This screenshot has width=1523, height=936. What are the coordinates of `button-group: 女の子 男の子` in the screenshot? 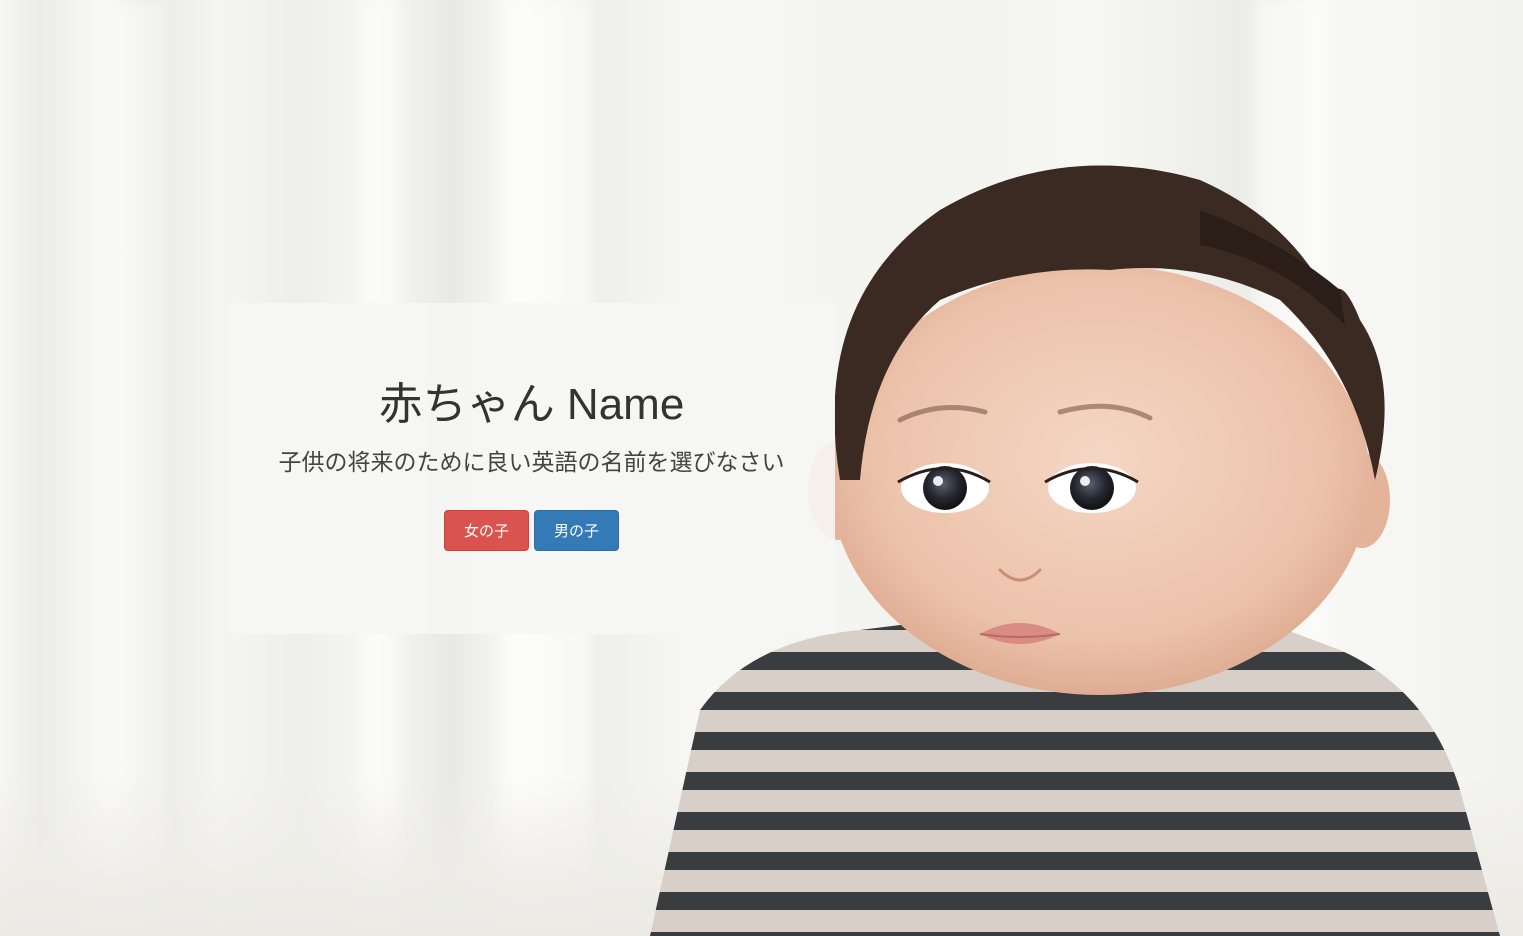 It's located at (531, 530).